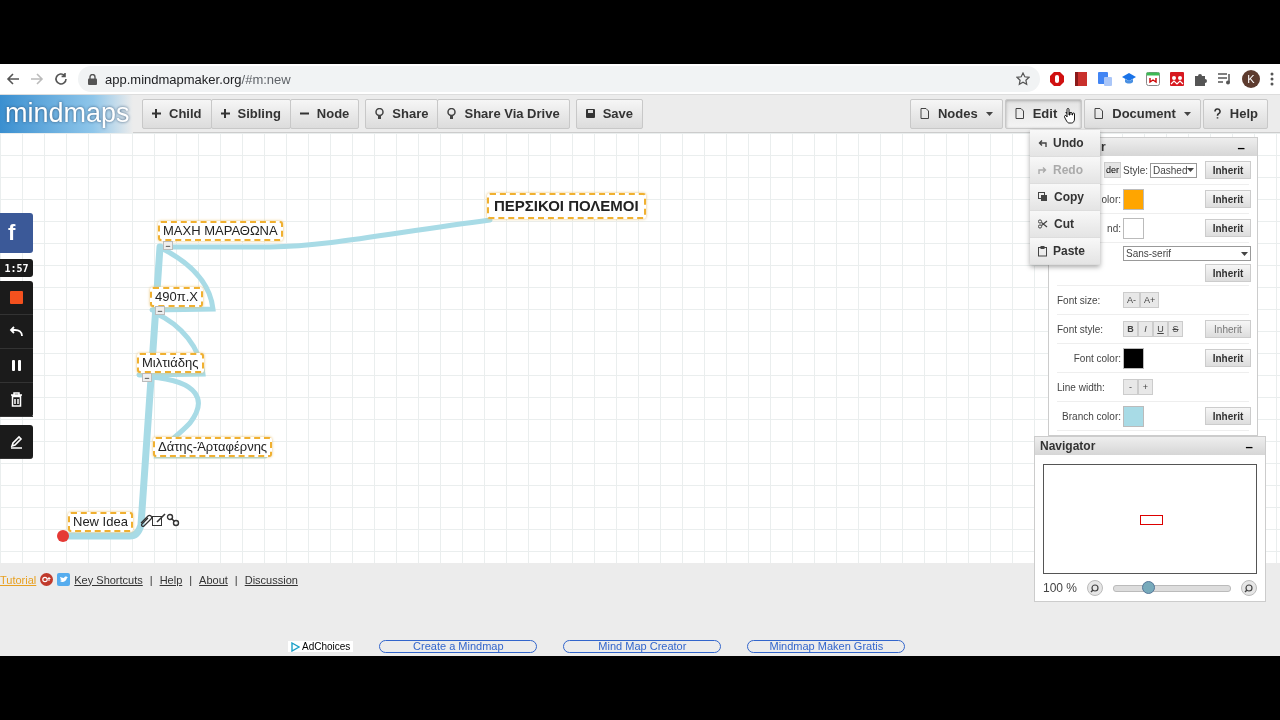  Describe the element at coordinates (559, 79) in the screenshot. I see `address-bar: app.mindmapmaker.org/#m:new` at that location.